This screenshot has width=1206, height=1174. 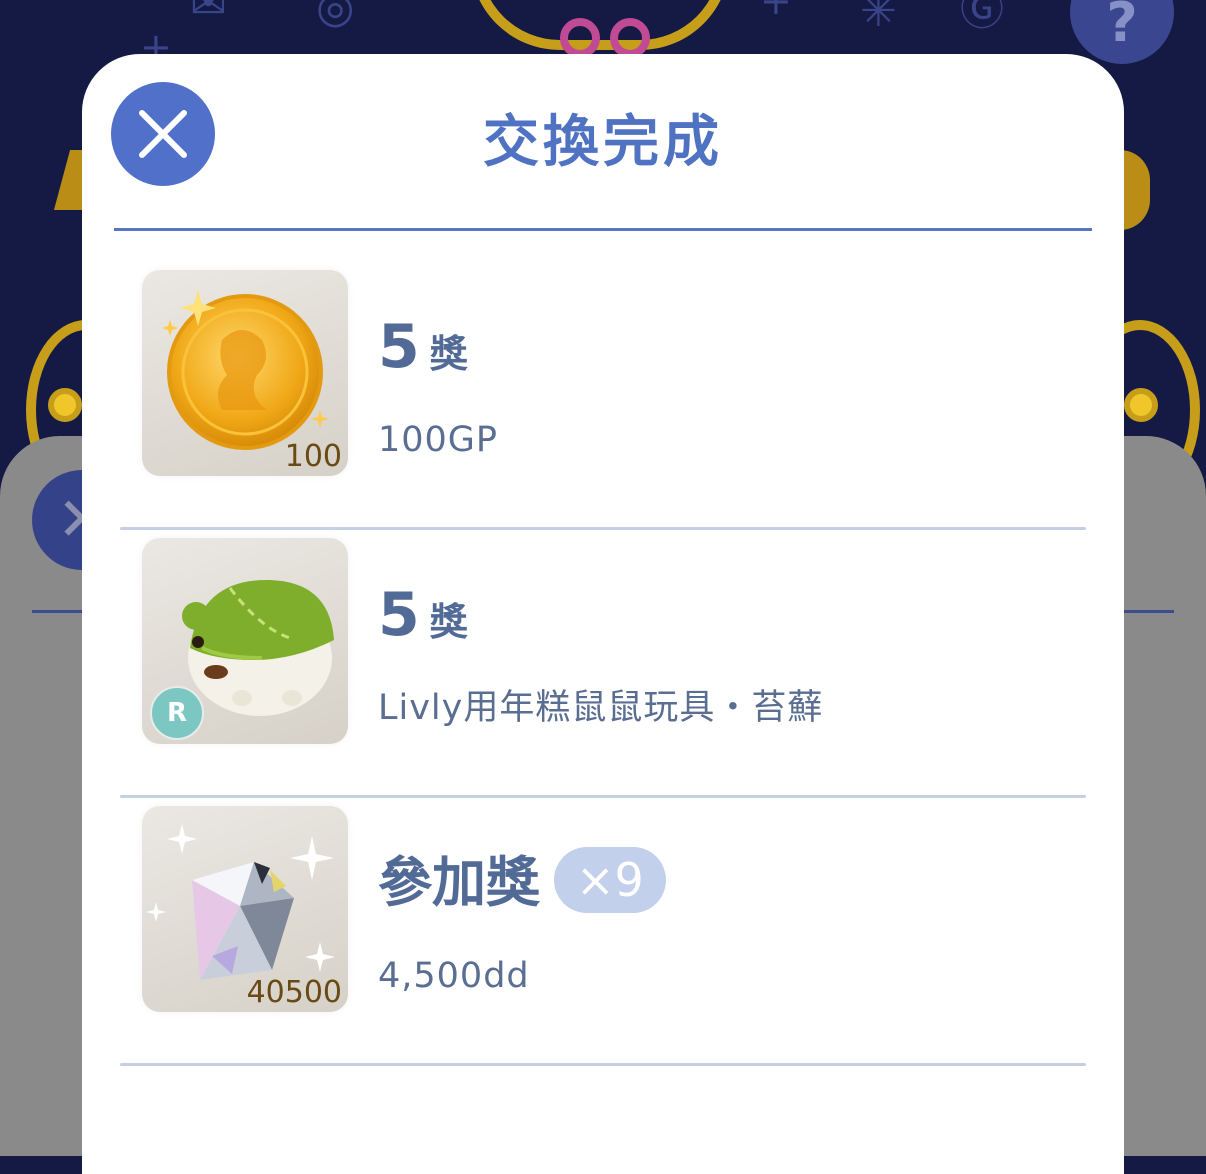 I want to click on gold-shape, so click(x=1135, y=190).